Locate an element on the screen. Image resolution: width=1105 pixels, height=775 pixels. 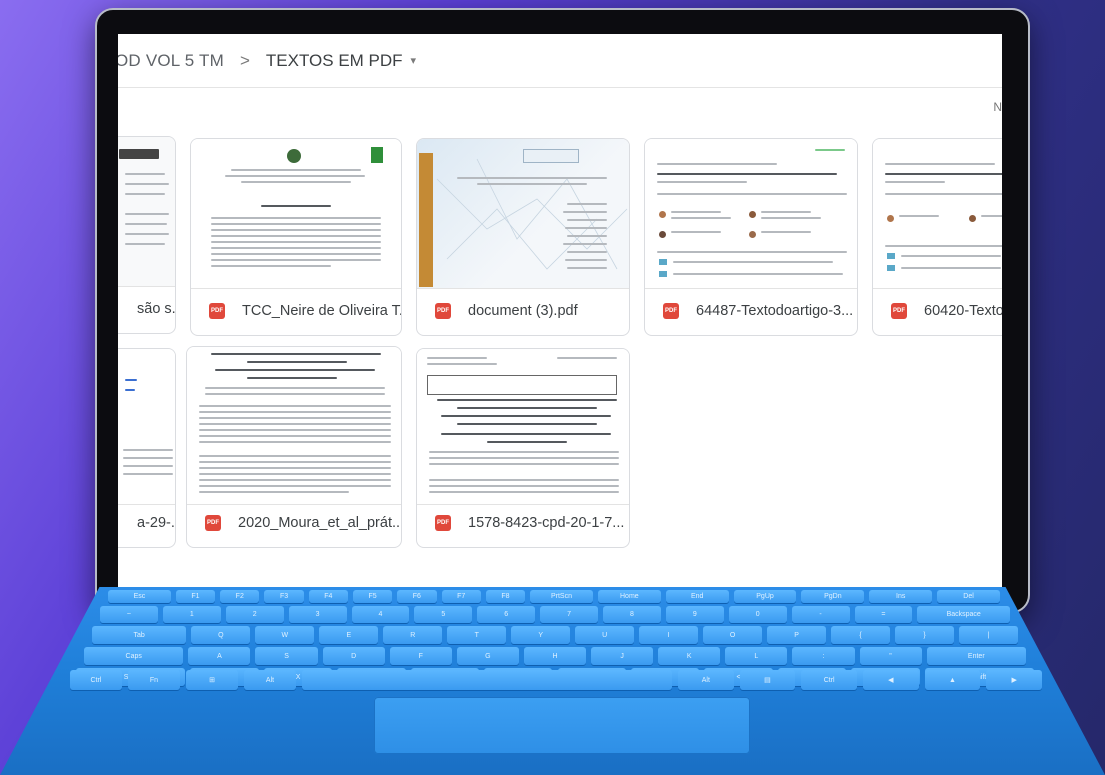
breadcrumb-parent: OD VOL 5 TM is located at coordinates (171, 61).